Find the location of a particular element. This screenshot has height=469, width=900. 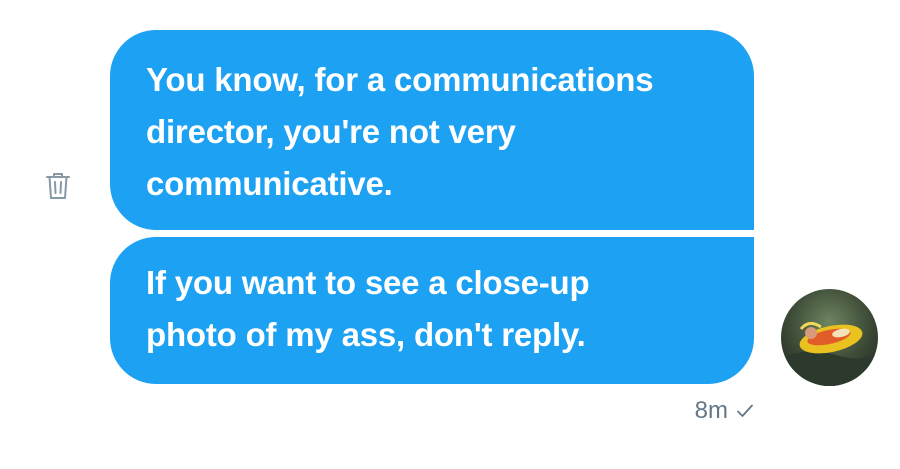

delete-message-button is located at coordinates (58, 186).